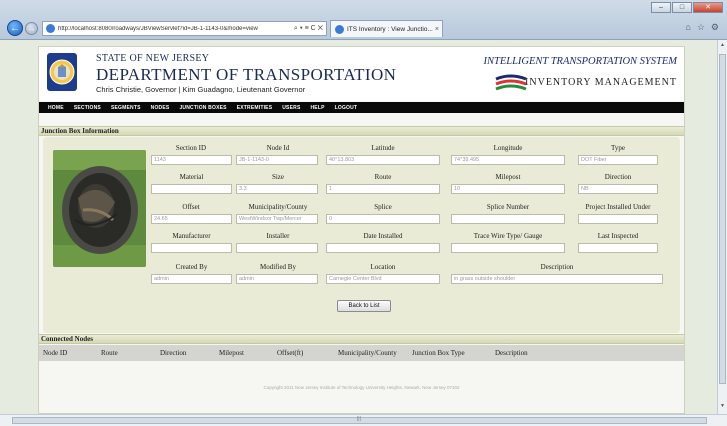 The height and width of the screenshot is (426, 727). I want to click on nav-users: USERS, so click(291, 108).